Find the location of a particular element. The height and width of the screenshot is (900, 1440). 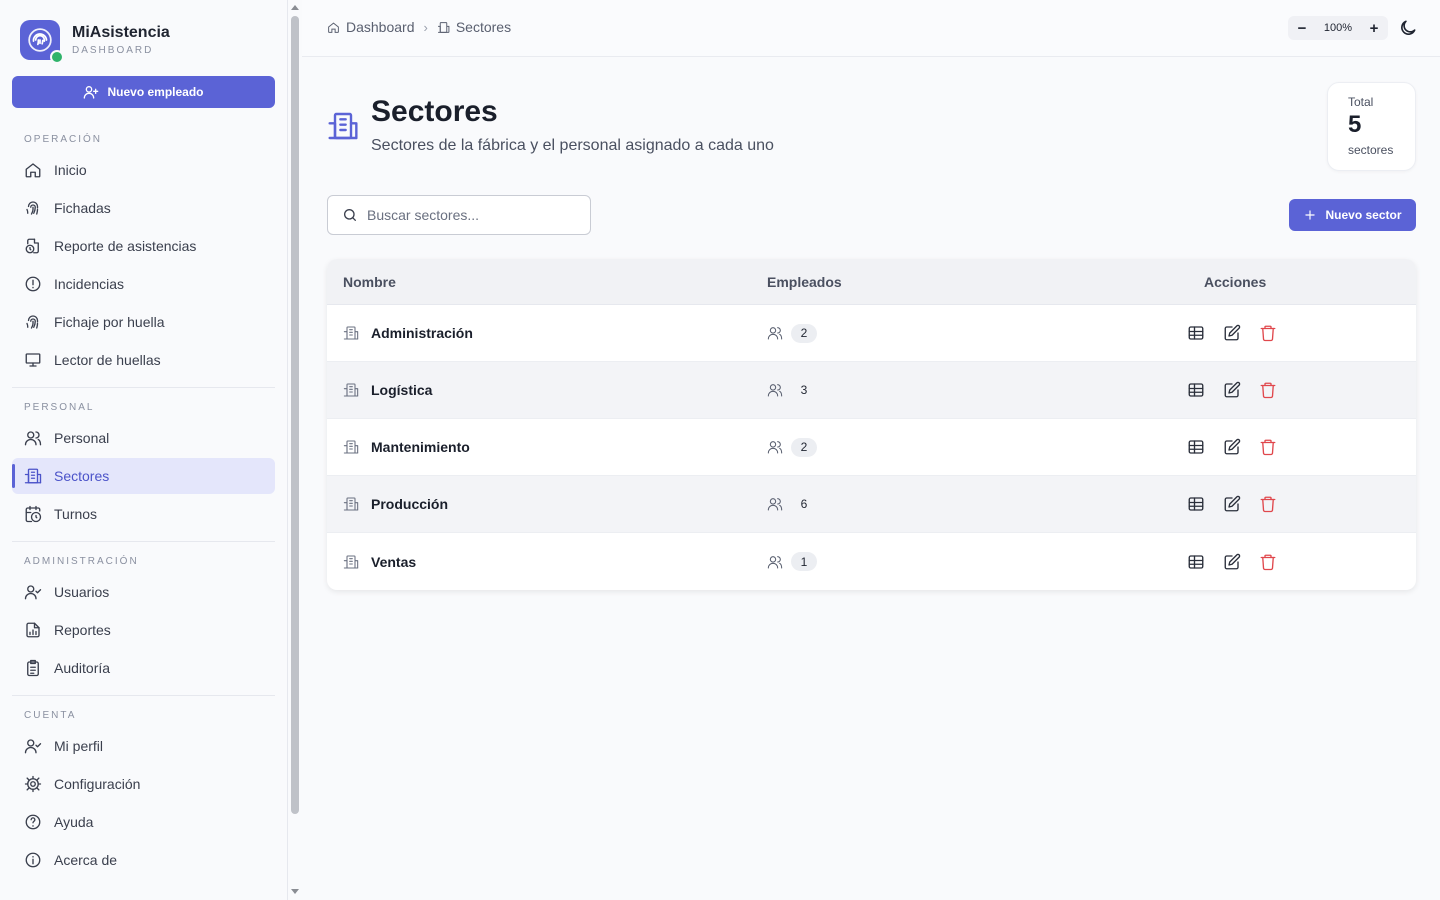

alert-circle-icon is located at coordinates (33, 284).